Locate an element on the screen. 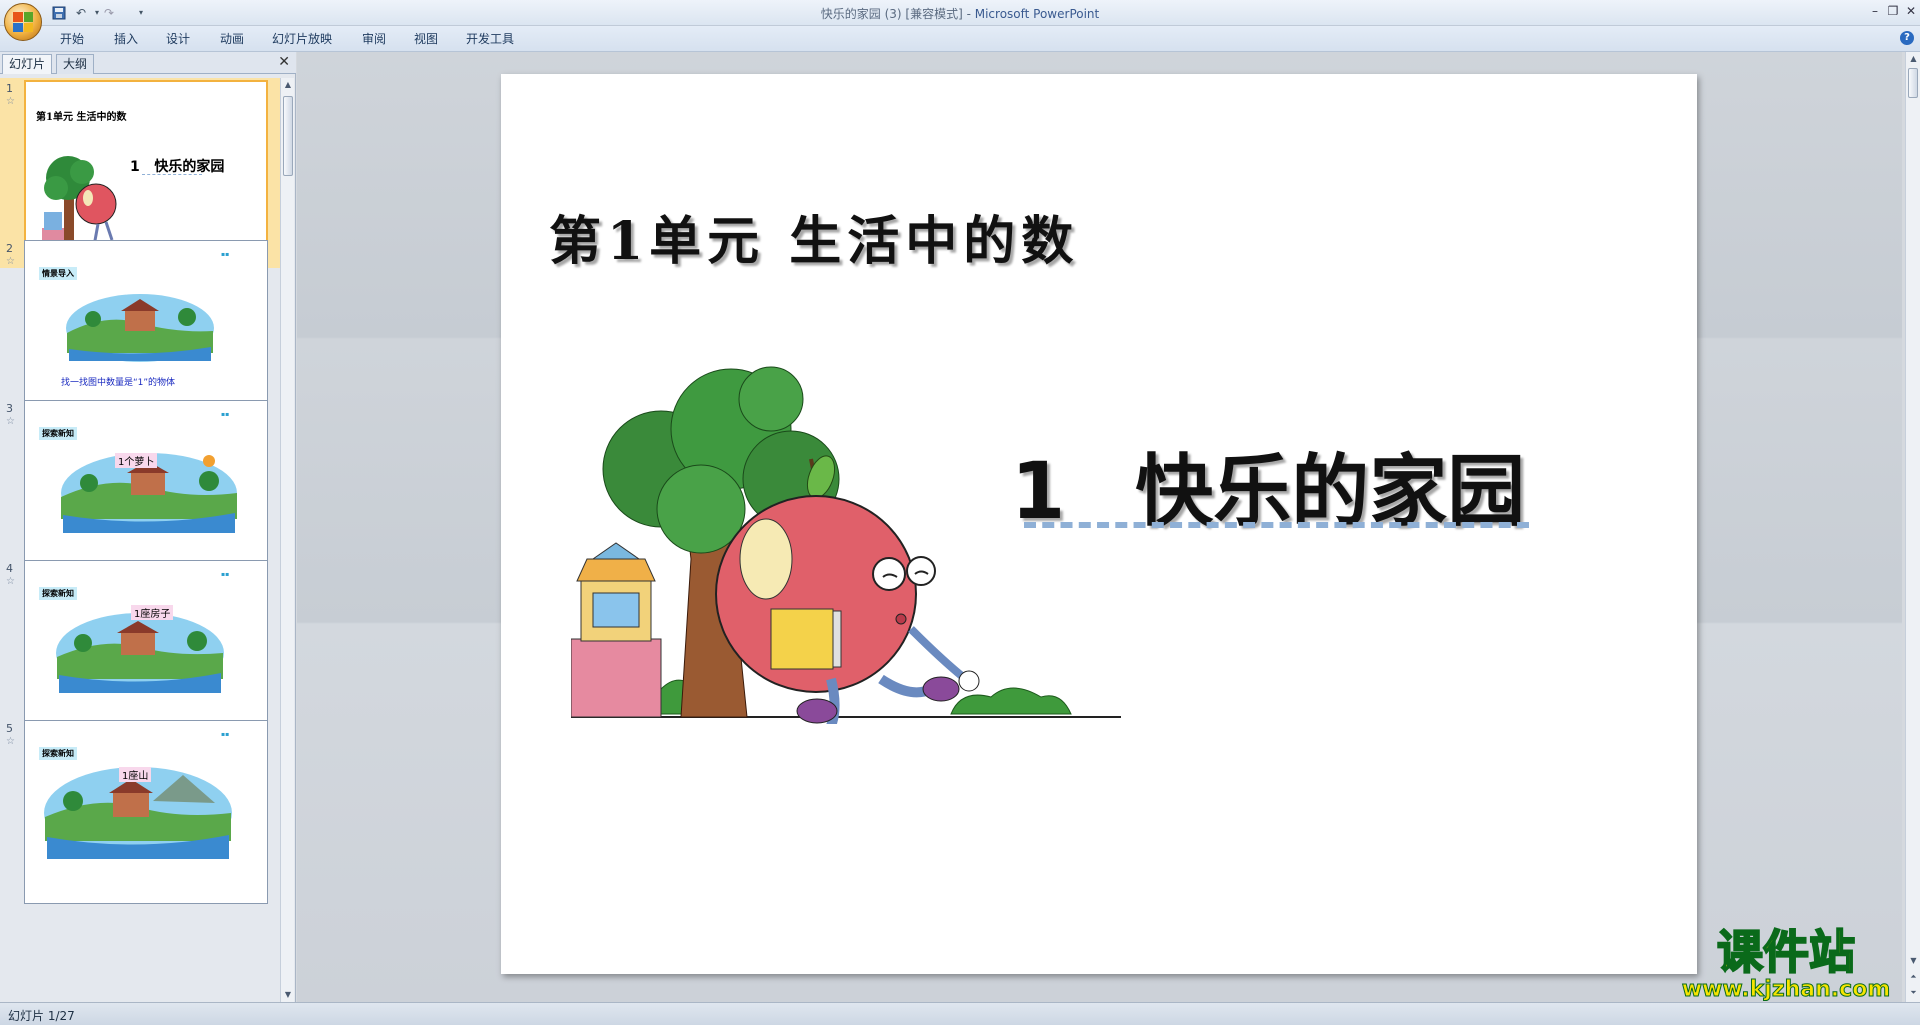 The image size is (1920, 1025). ribbon-tabs: 开始 插入 设计 动画 幻灯片放映 审阅 视图 开发工具 ? is located at coordinates (960, 39).